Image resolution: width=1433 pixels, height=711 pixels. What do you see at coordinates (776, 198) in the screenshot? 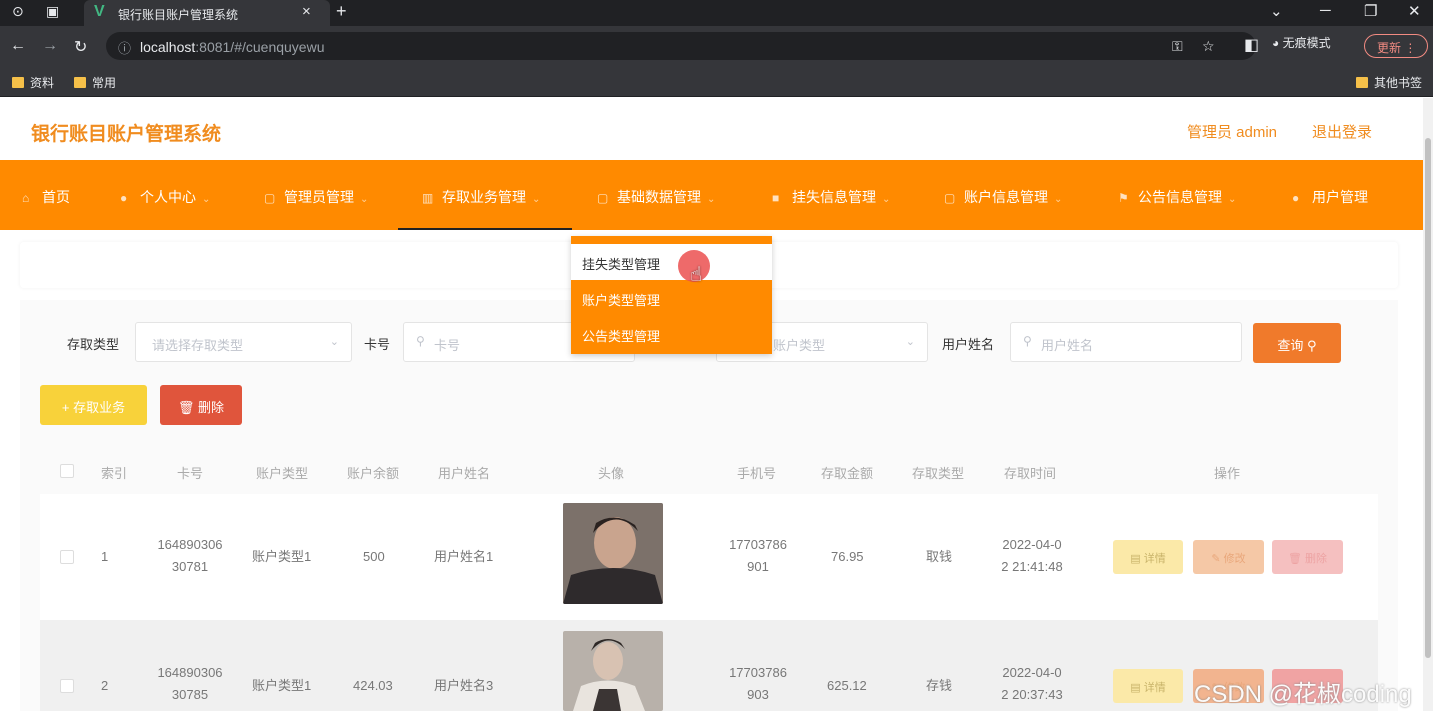
I see `report-icon: ■` at bounding box center [776, 198].